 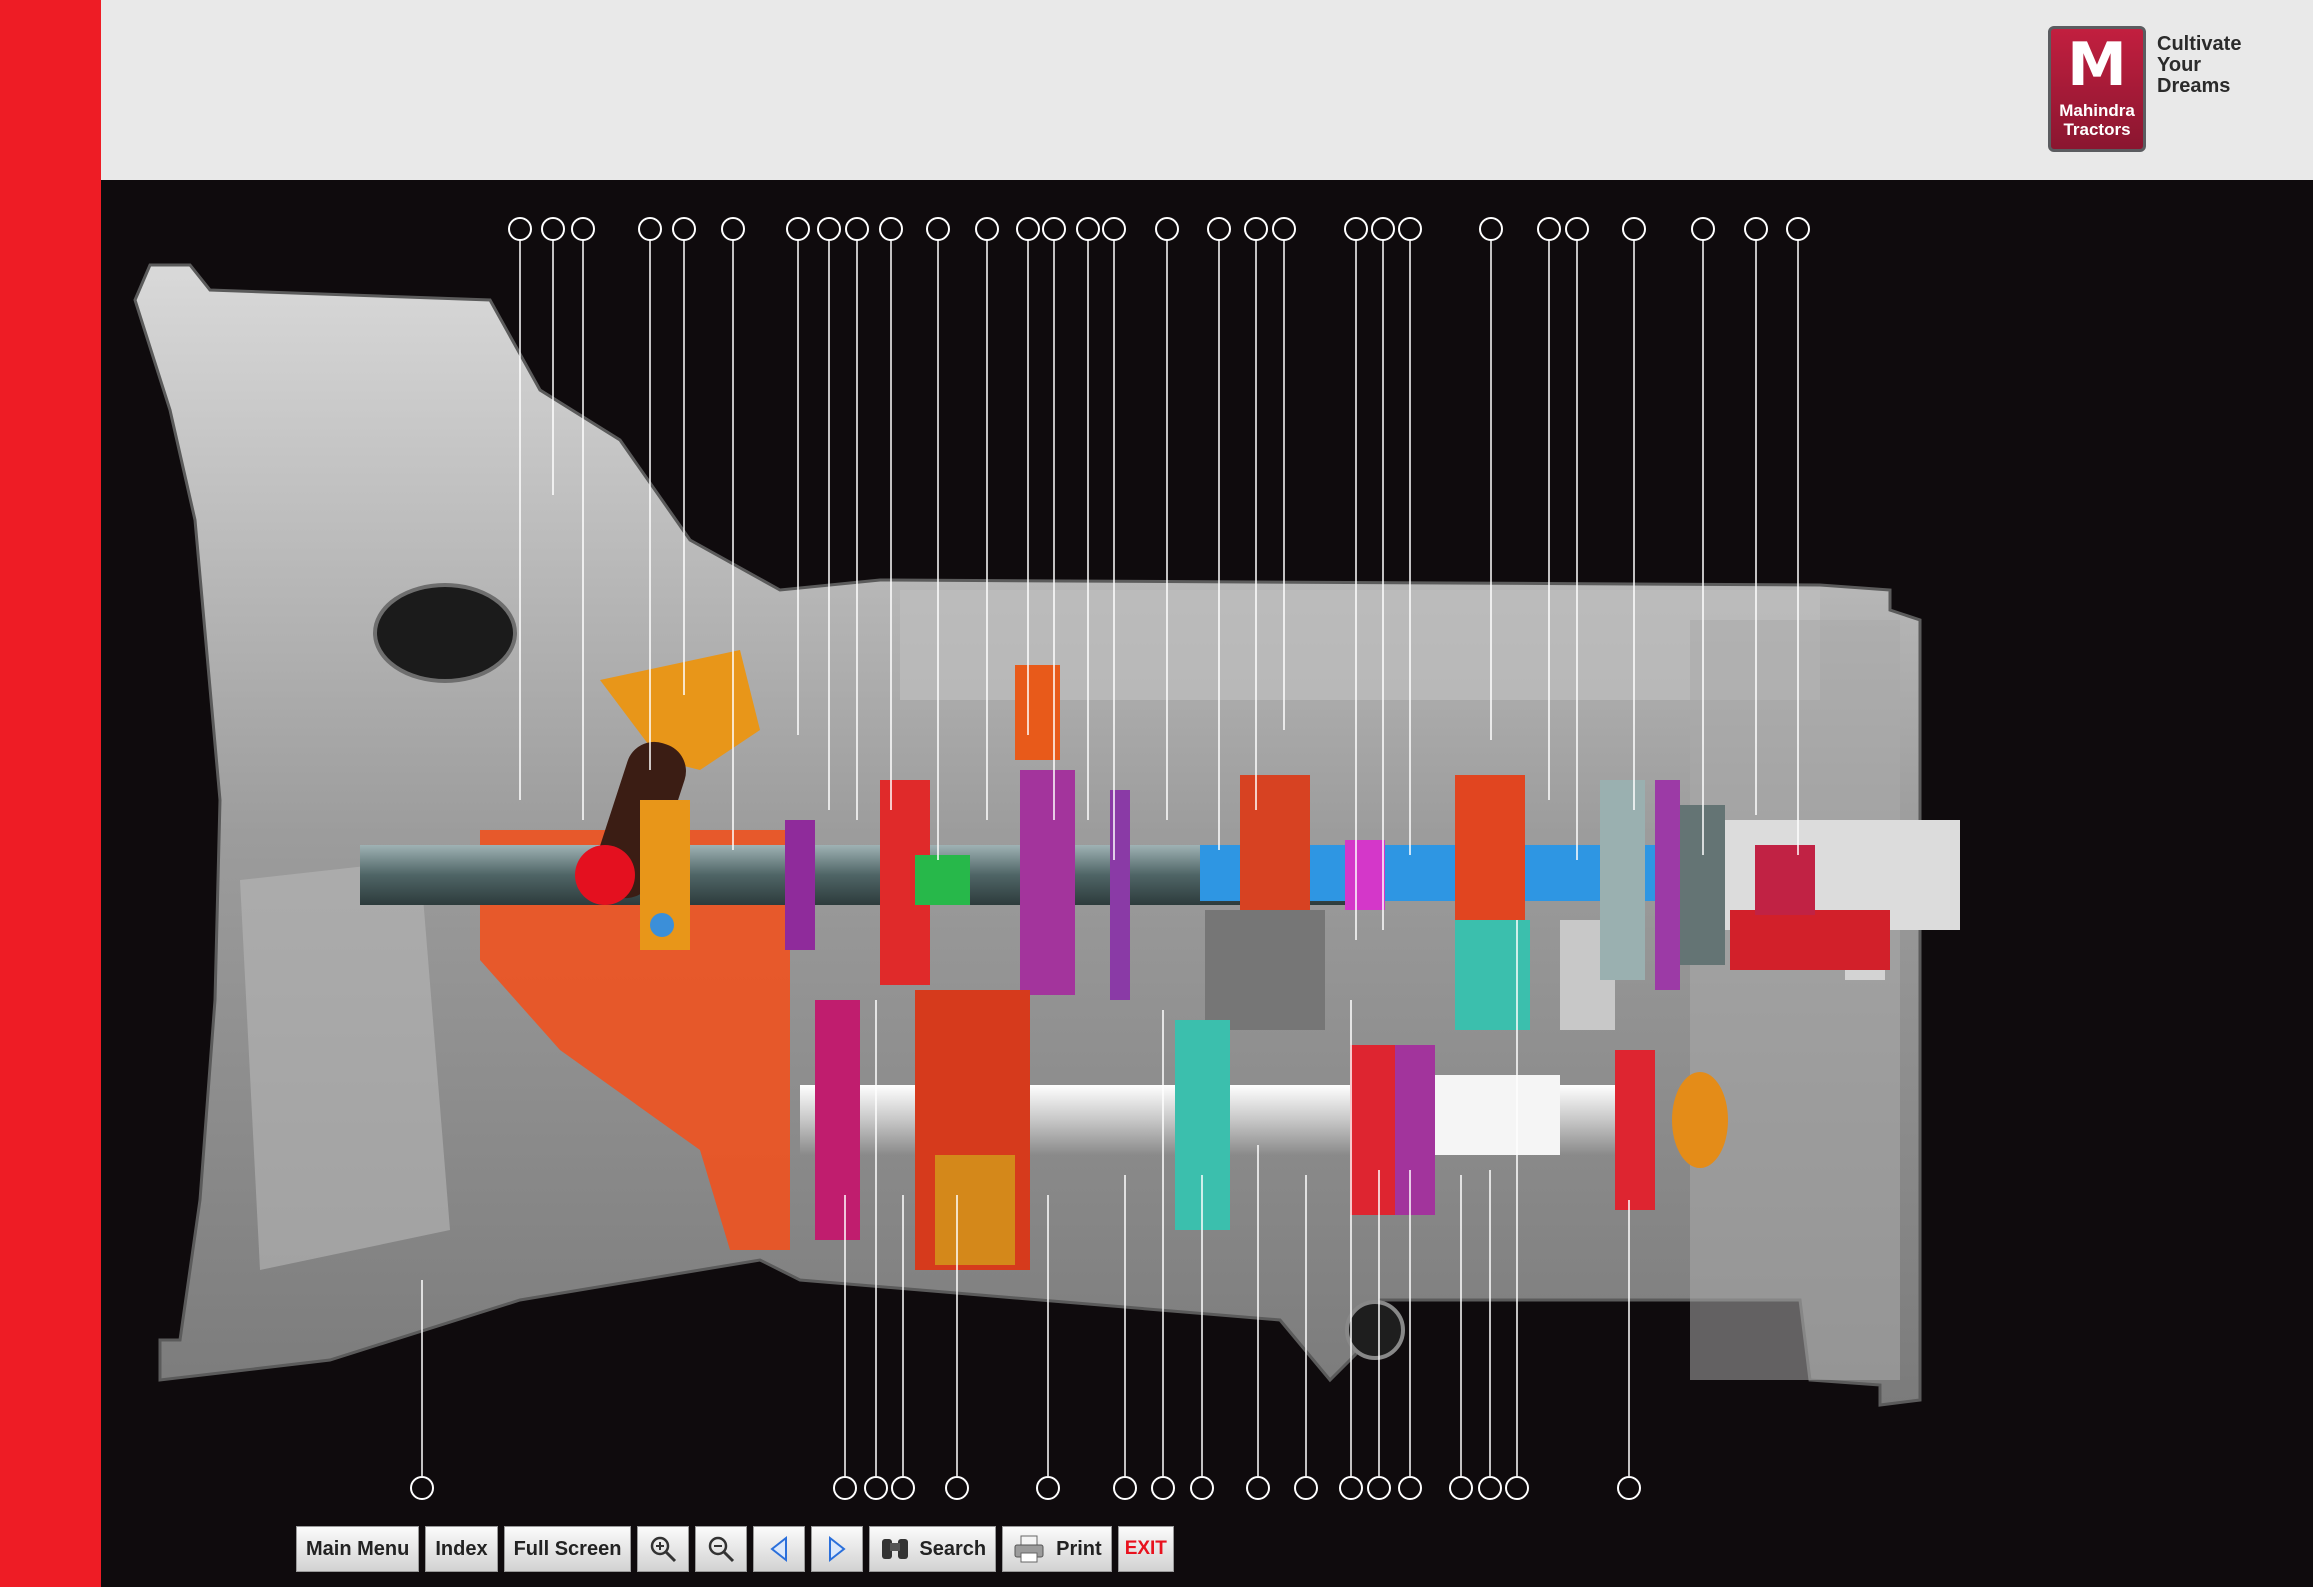 I want to click on next-page-button, so click(x=837, y=1549).